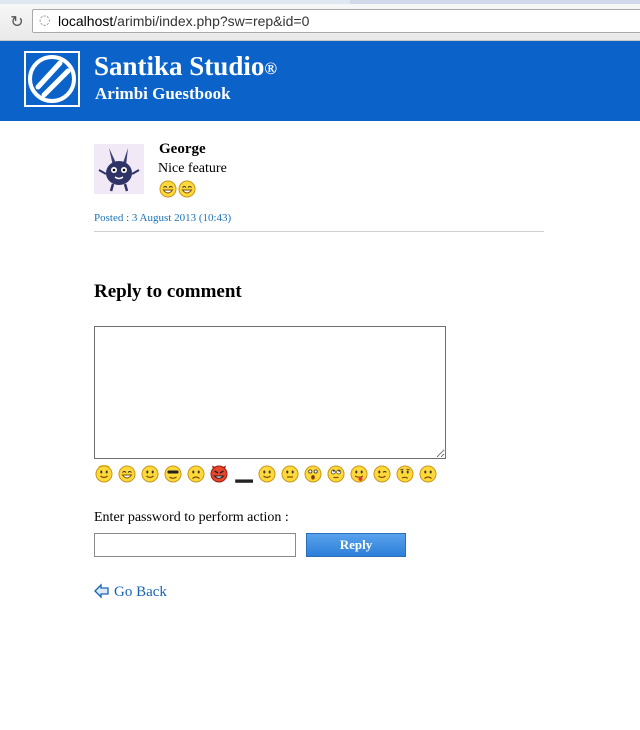 The width and height of the screenshot is (640, 730). What do you see at coordinates (17, 22) in the screenshot?
I see `reload-icon: ↻` at bounding box center [17, 22].